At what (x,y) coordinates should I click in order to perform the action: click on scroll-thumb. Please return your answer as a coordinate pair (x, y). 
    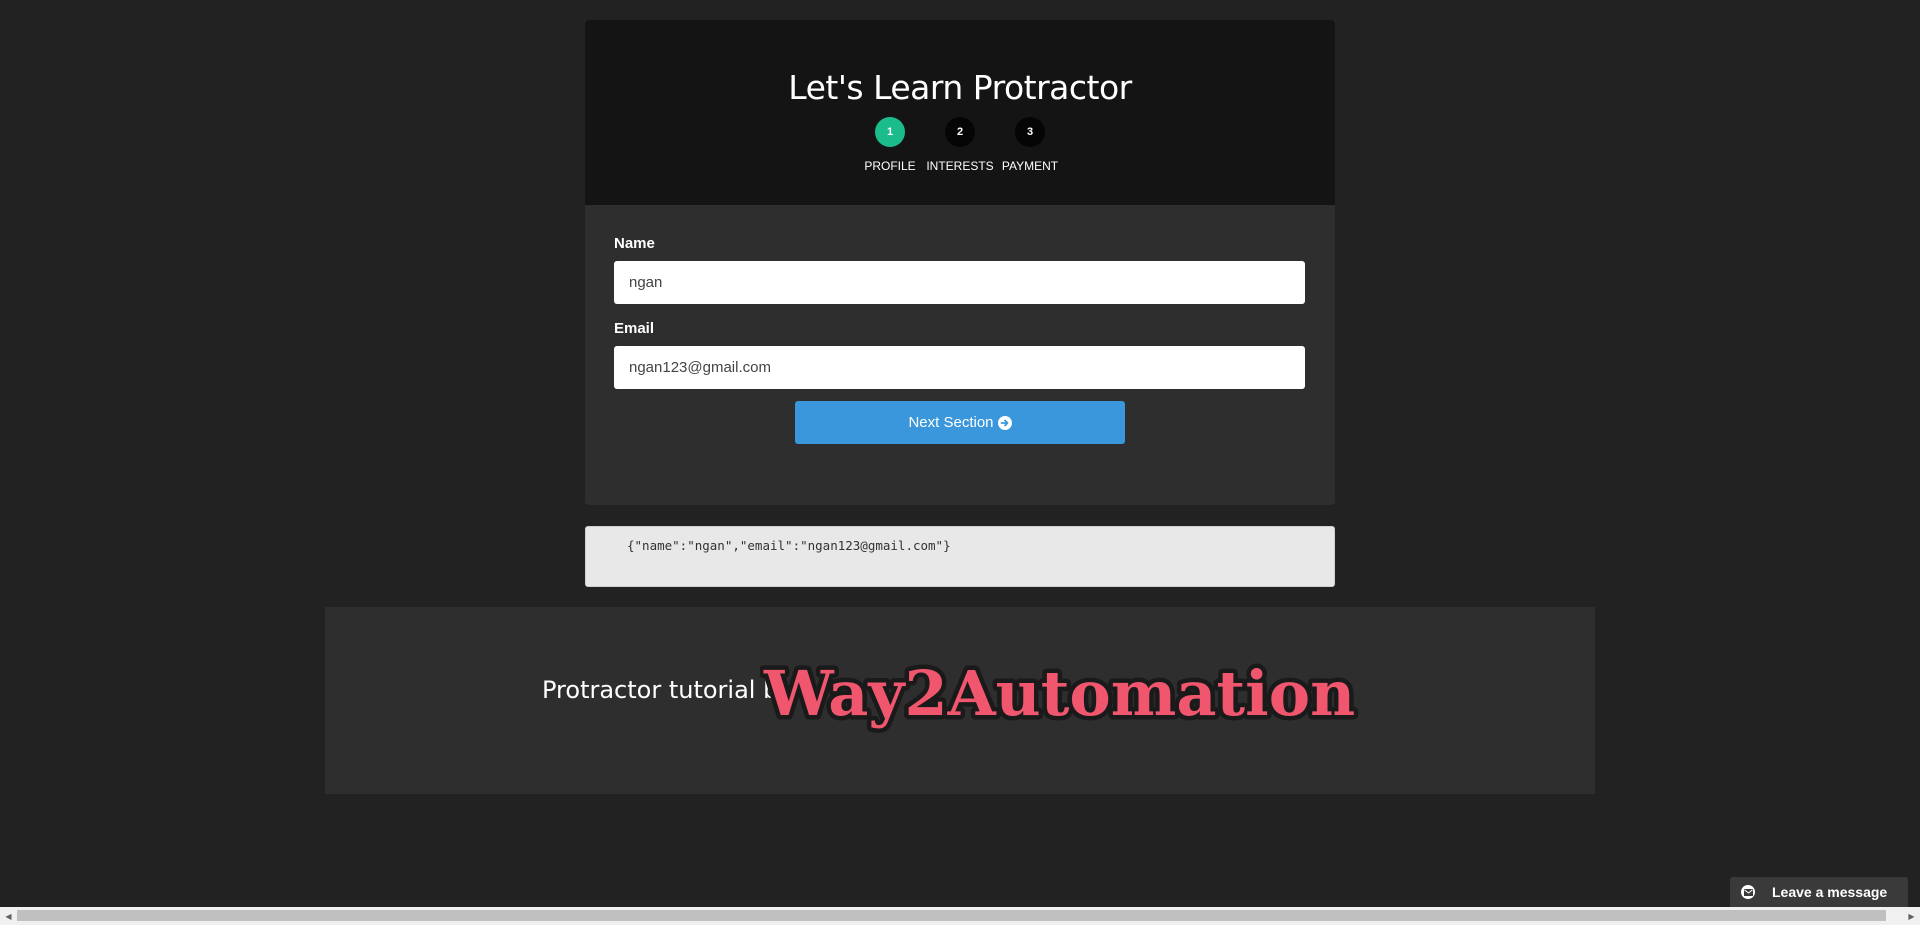
    Looking at the image, I should click on (951, 915).